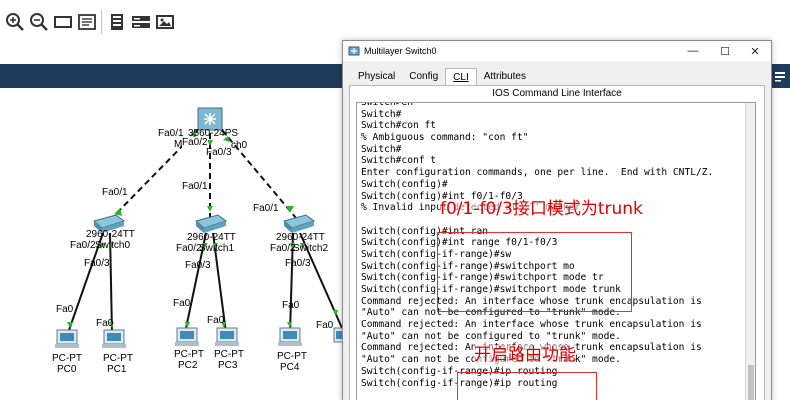 This screenshot has width=790, height=400. I want to click on pc5-fa0-label: Fa0, so click(325, 325).